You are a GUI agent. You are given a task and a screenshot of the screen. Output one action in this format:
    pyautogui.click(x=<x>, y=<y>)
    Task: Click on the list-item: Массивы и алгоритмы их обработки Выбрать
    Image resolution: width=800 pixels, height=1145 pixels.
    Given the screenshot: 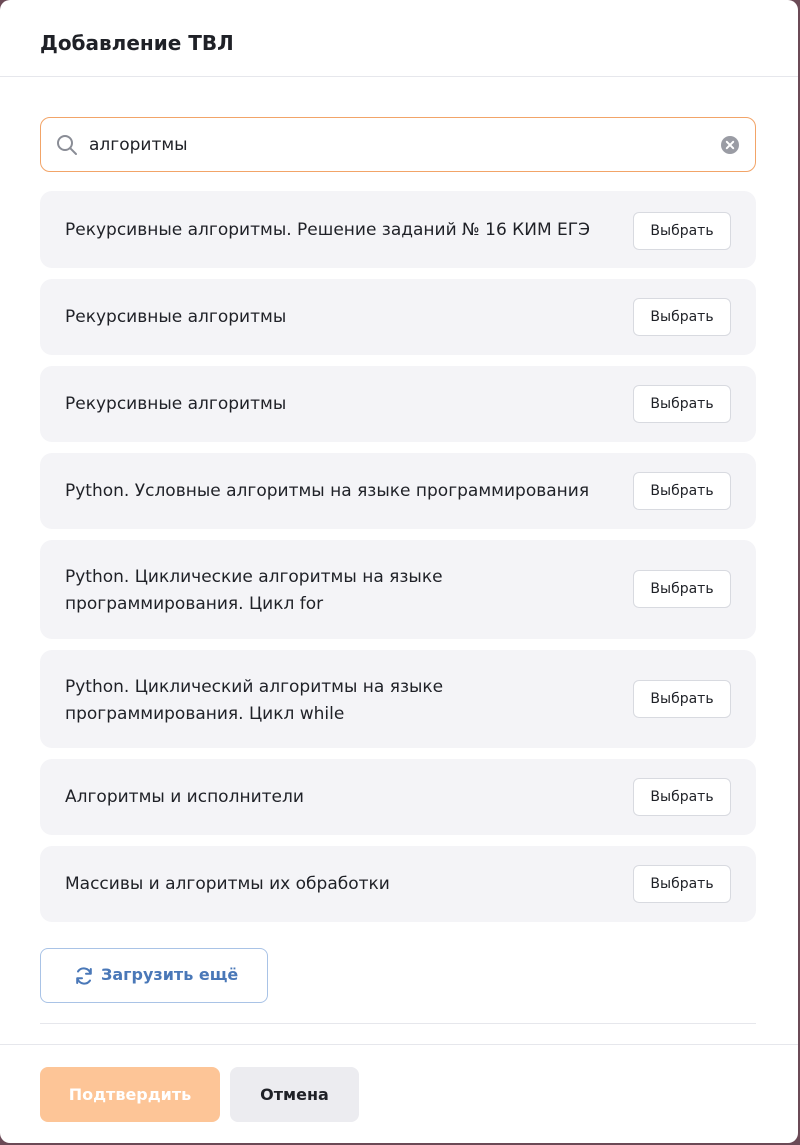 What is the action you would take?
    pyautogui.click(x=398, y=884)
    